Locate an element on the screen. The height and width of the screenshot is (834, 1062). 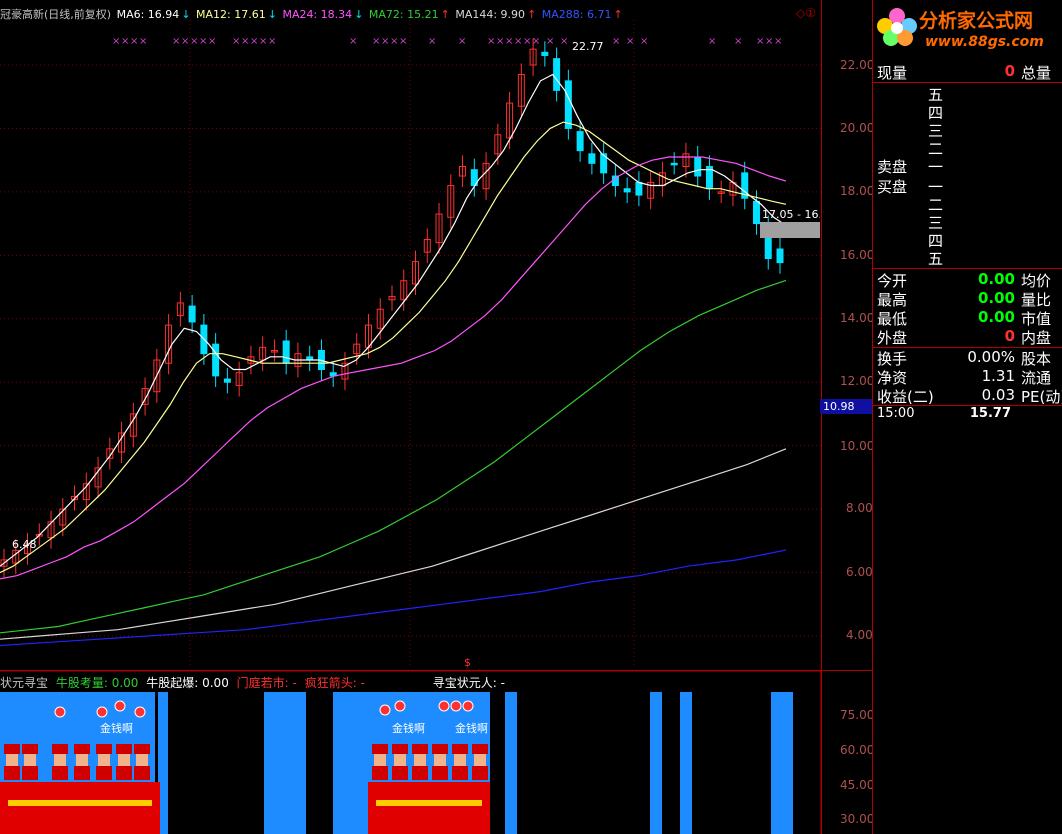
site-logo: 分析家公式网 www.88gs.com is located at coordinates (967, 29).